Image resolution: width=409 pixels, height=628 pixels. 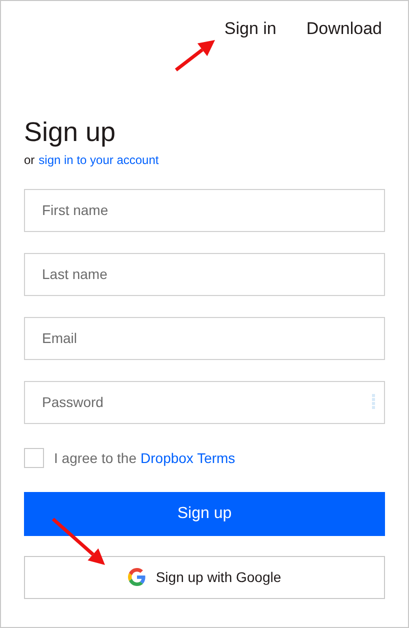 I want to click on subtitle-text: or, so click(x=29, y=160).